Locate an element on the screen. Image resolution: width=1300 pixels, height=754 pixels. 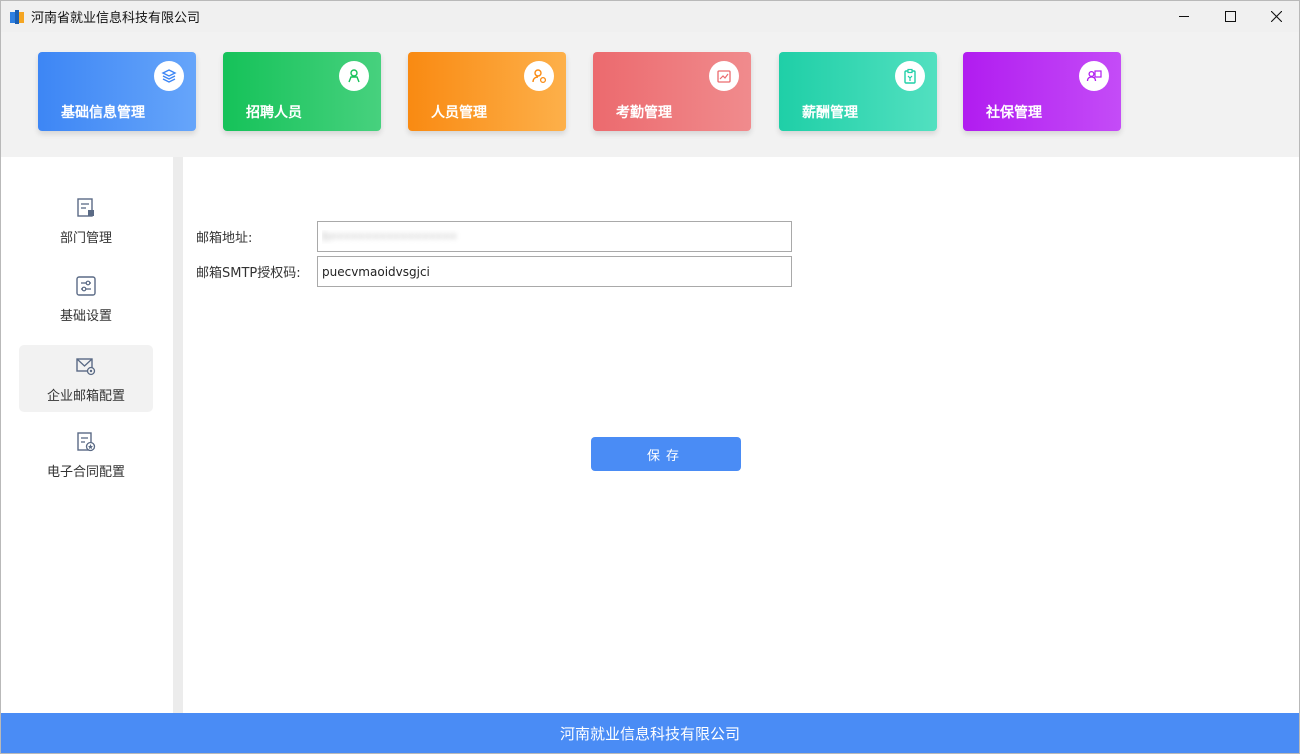
window-controls is located at coordinates (1230, 16).